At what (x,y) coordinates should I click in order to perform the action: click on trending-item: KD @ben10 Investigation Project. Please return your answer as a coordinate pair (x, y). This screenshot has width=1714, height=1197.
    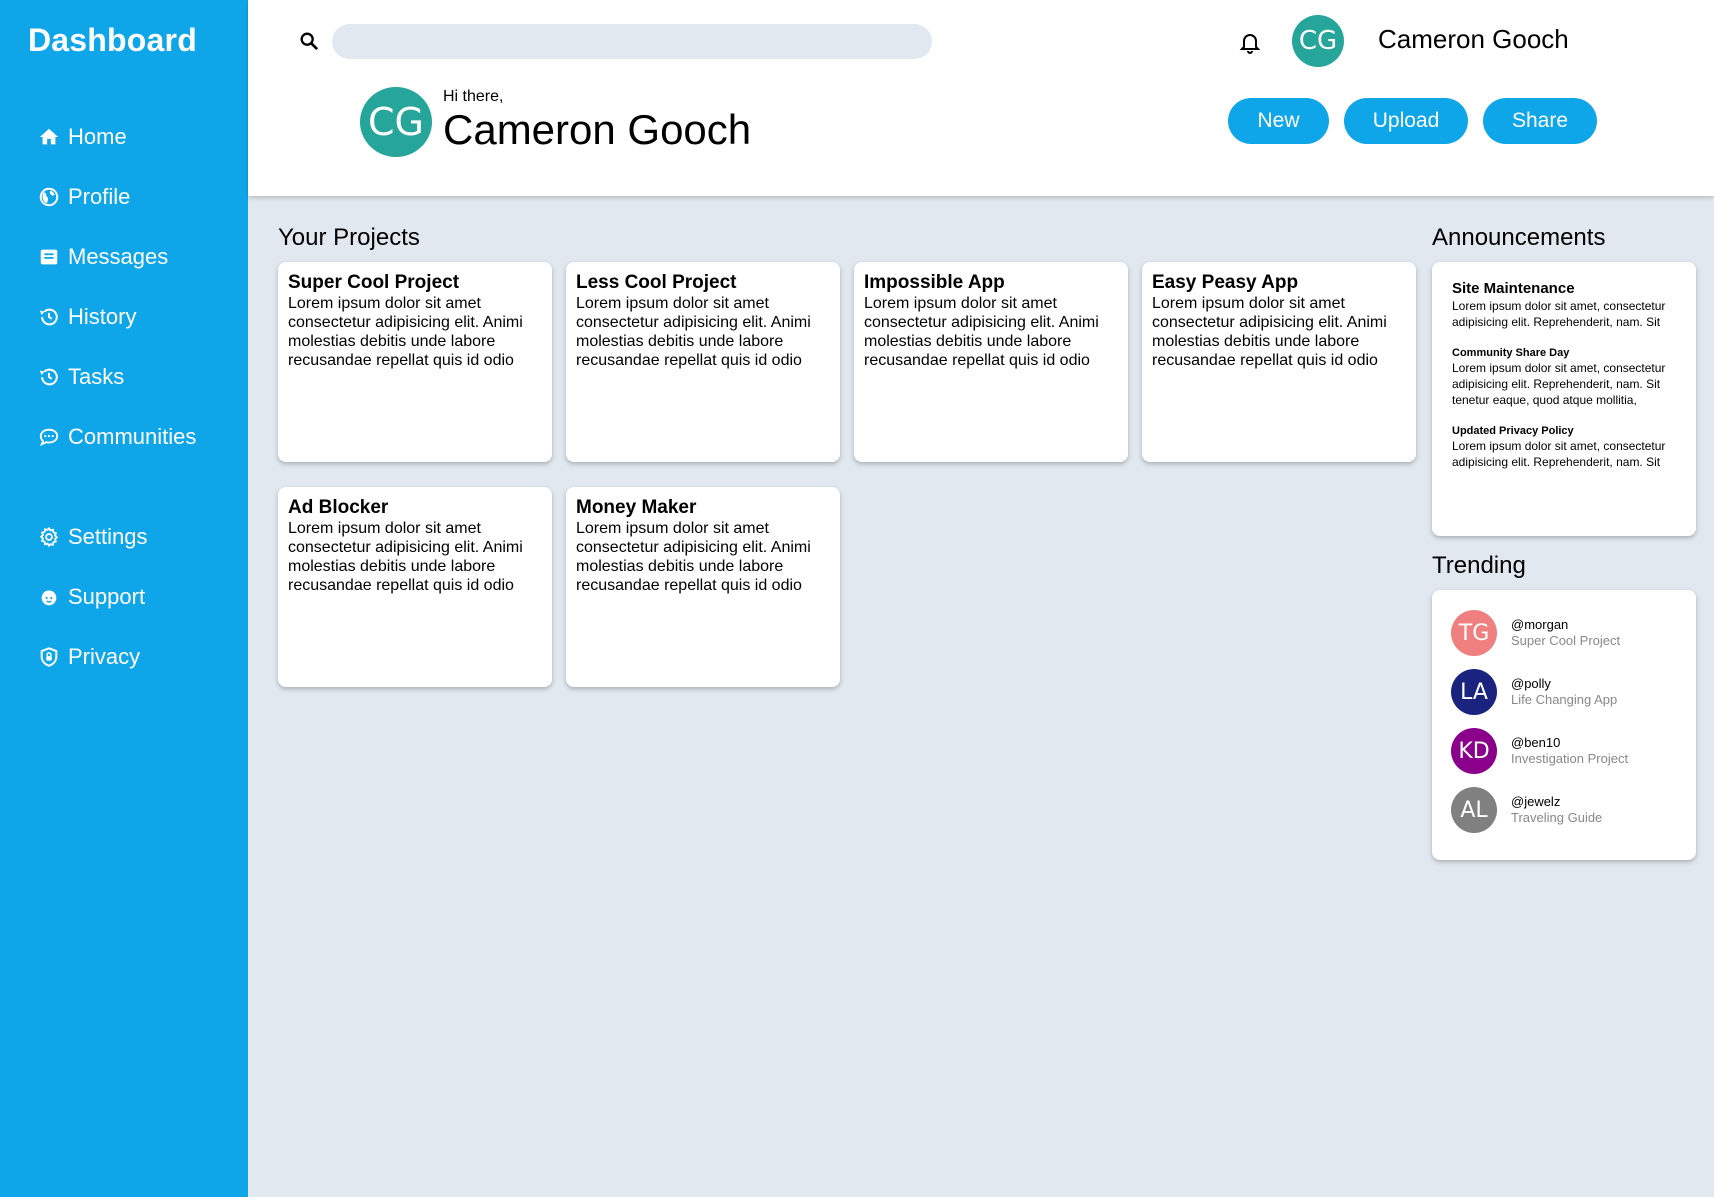
    Looking at the image, I should click on (1564, 751).